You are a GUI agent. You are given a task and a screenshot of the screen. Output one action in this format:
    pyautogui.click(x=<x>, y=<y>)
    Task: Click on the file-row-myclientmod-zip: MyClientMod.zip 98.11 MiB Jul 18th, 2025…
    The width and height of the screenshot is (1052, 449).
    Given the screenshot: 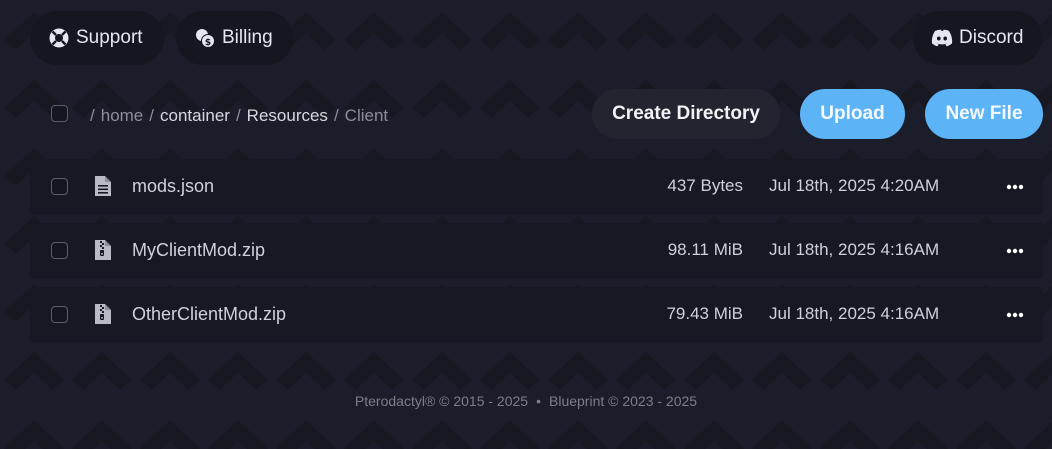 What is the action you would take?
    pyautogui.click(x=536, y=250)
    